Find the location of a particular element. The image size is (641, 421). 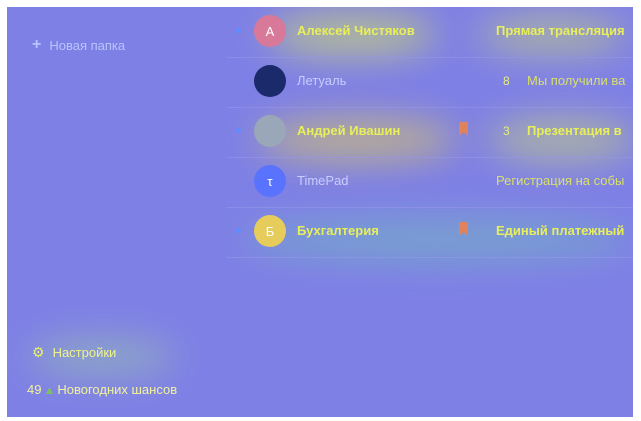

thread-count: 8 is located at coordinates (506, 81).